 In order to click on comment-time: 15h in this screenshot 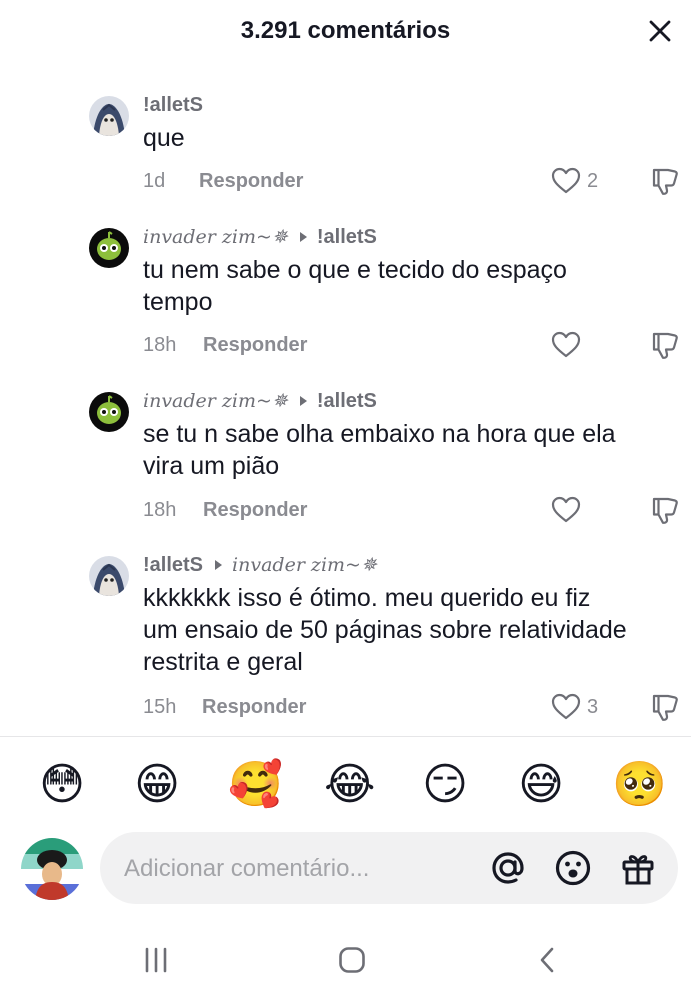, I will do `click(160, 706)`.